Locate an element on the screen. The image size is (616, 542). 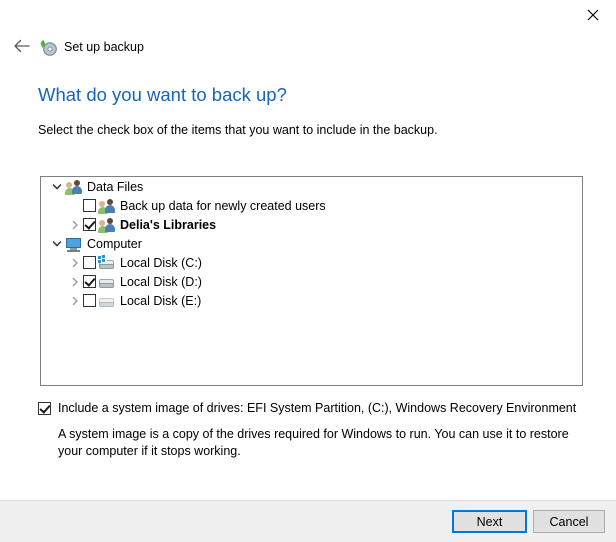
tree-item-data-files: Data Files is located at coordinates (311, 186).